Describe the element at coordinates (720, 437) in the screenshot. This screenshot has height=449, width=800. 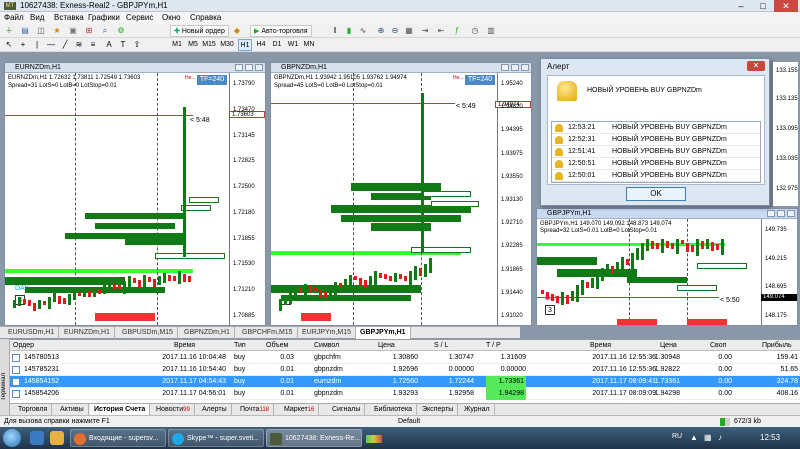
I see `volume-icon: ♪` at that location.